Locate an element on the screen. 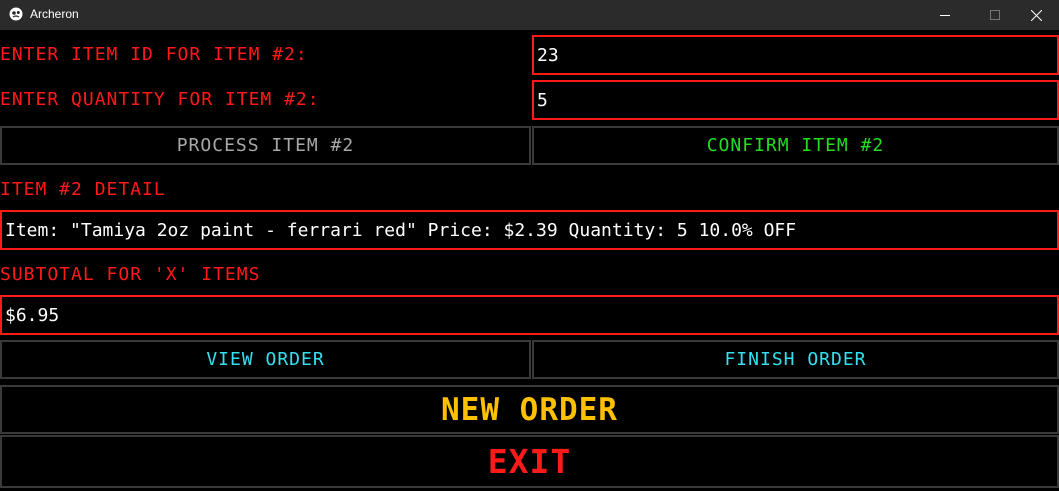 The width and height of the screenshot is (1059, 491). exit-button: EXIT is located at coordinates (529, 461).